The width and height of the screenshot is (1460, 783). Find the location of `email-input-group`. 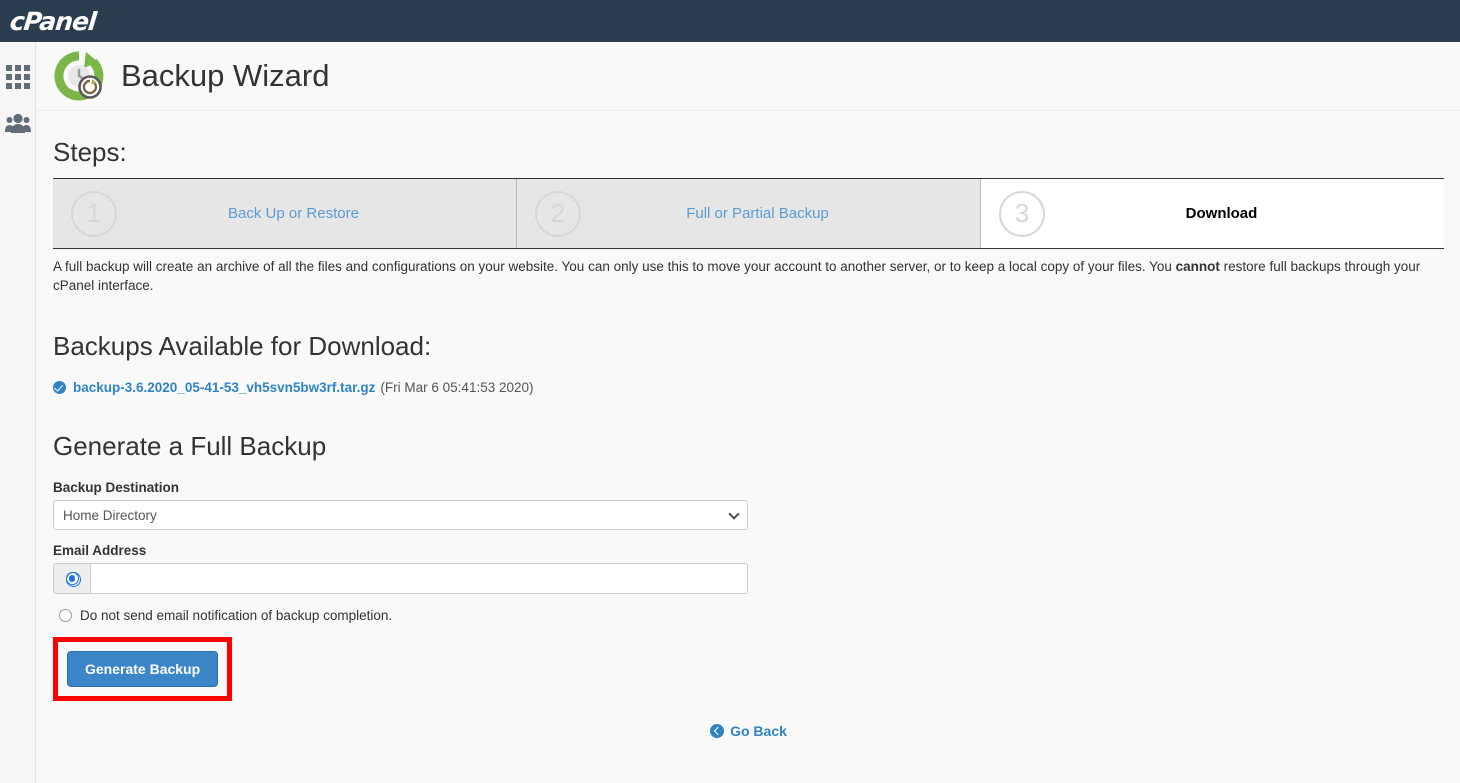

email-input-group is located at coordinates (400, 578).